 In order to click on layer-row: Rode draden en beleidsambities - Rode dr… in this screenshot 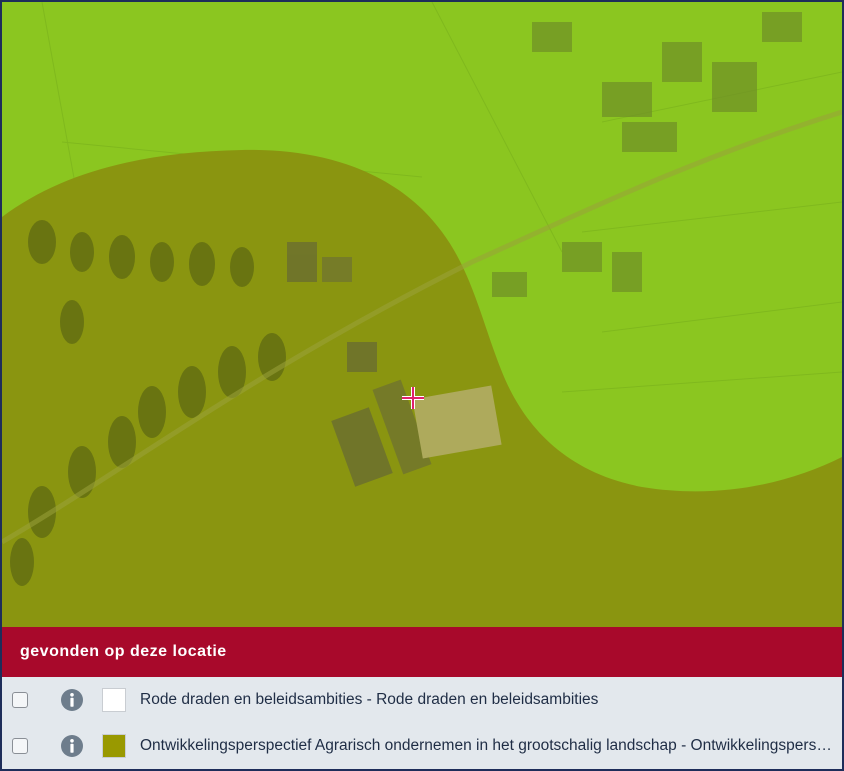, I will do `click(422, 700)`.